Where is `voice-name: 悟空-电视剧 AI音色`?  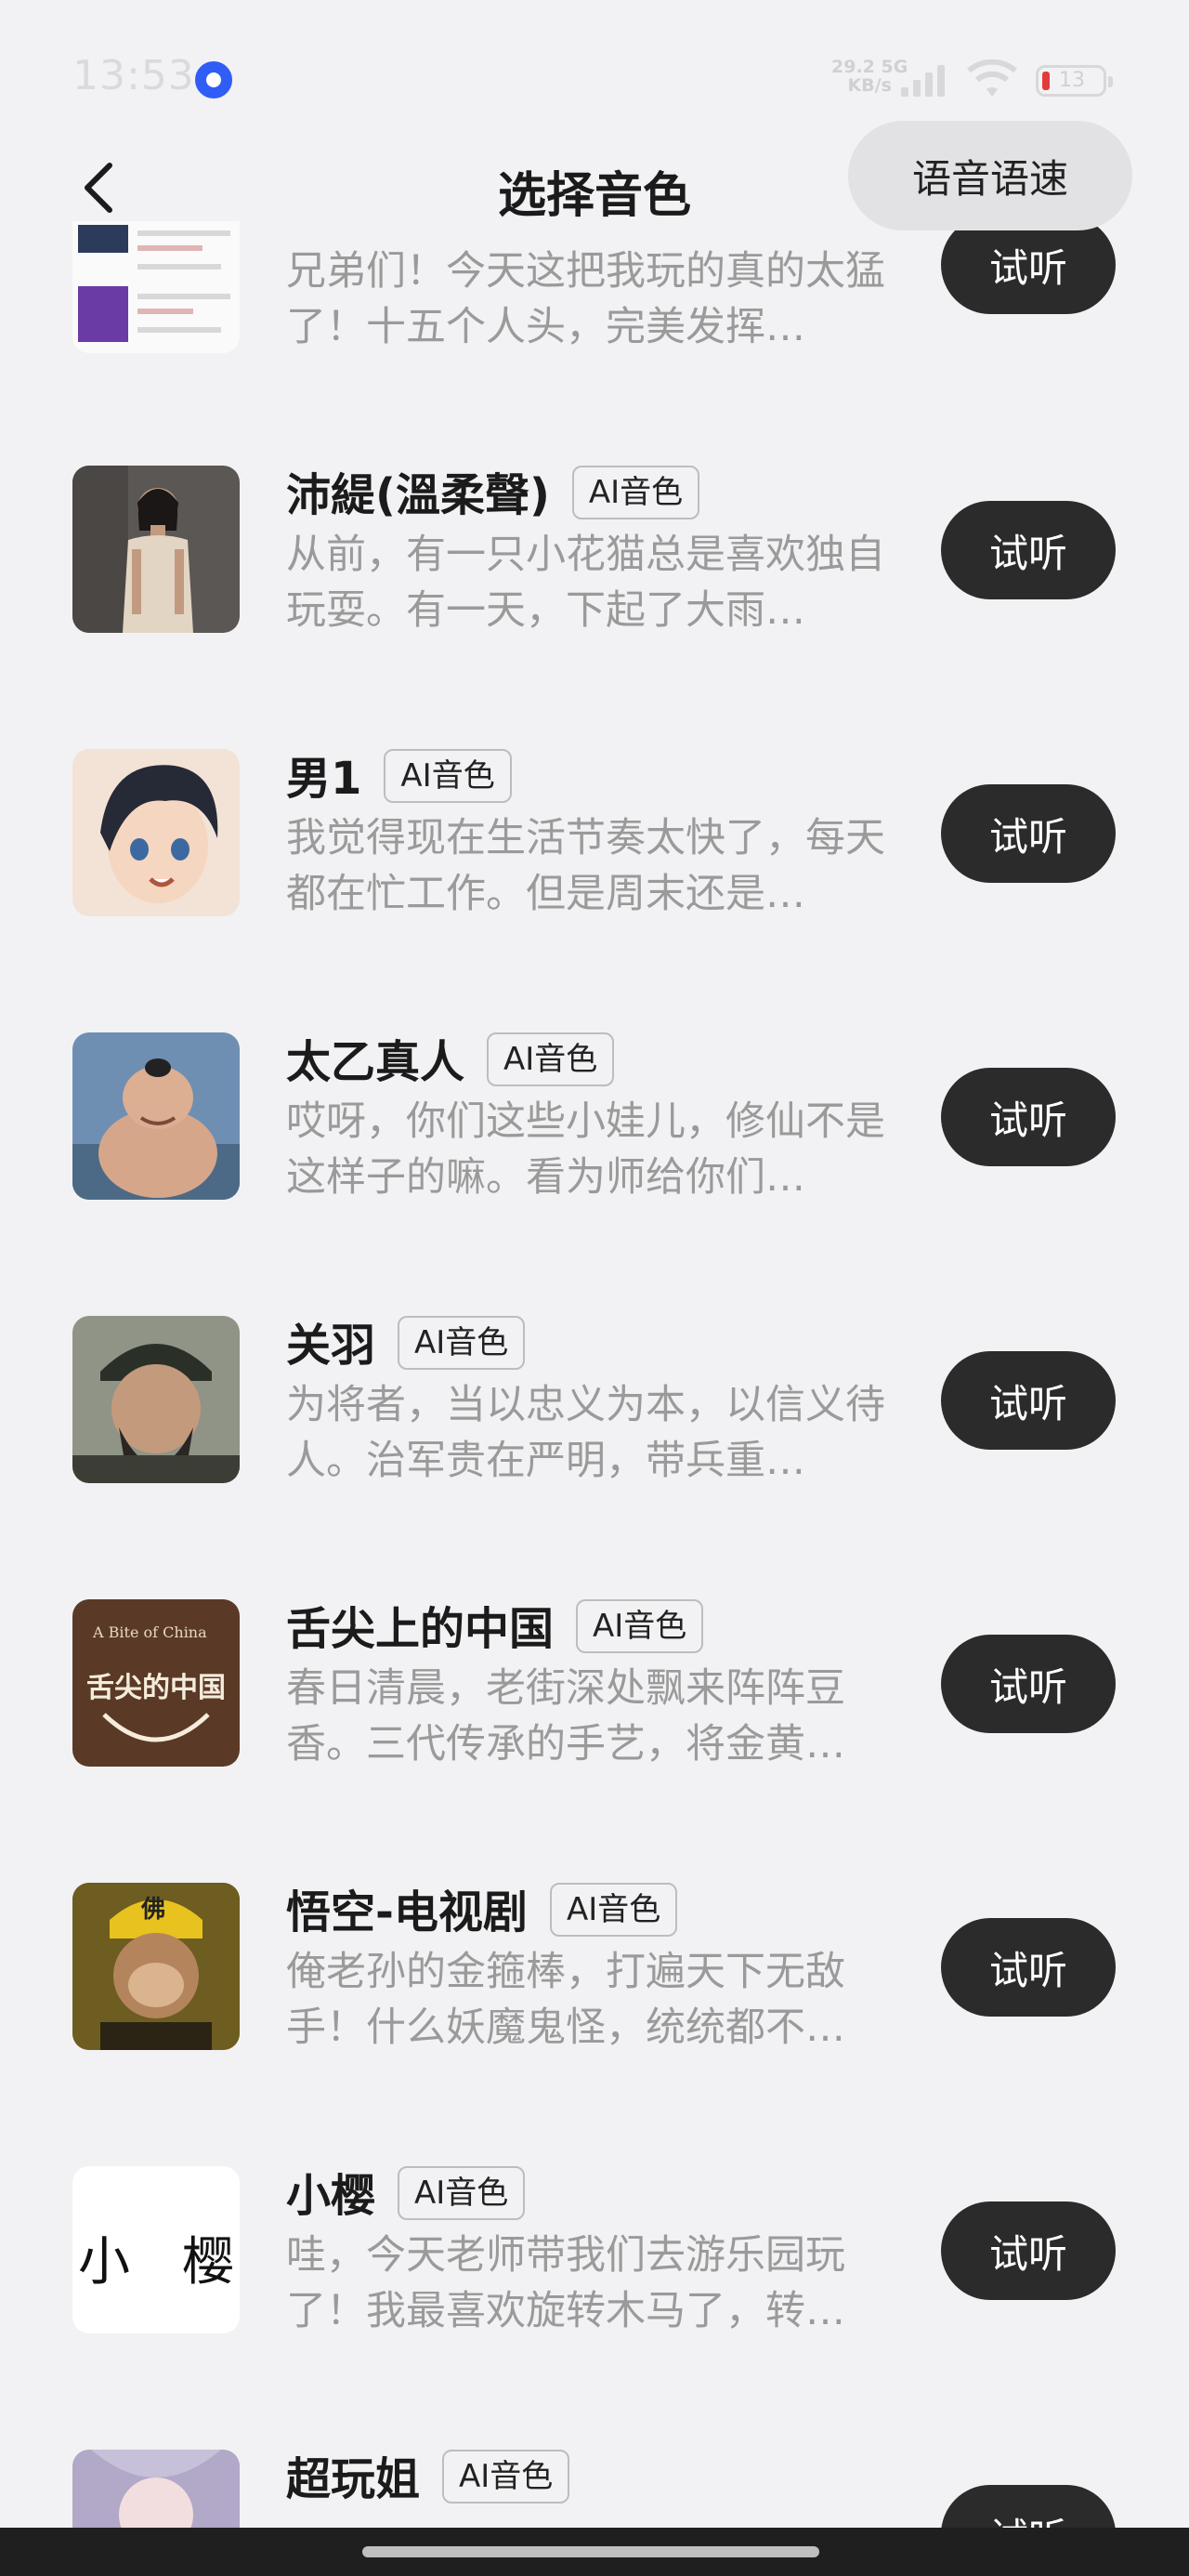
voice-name: 悟空-电视剧 AI音色 is located at coordinates (482, 1908).